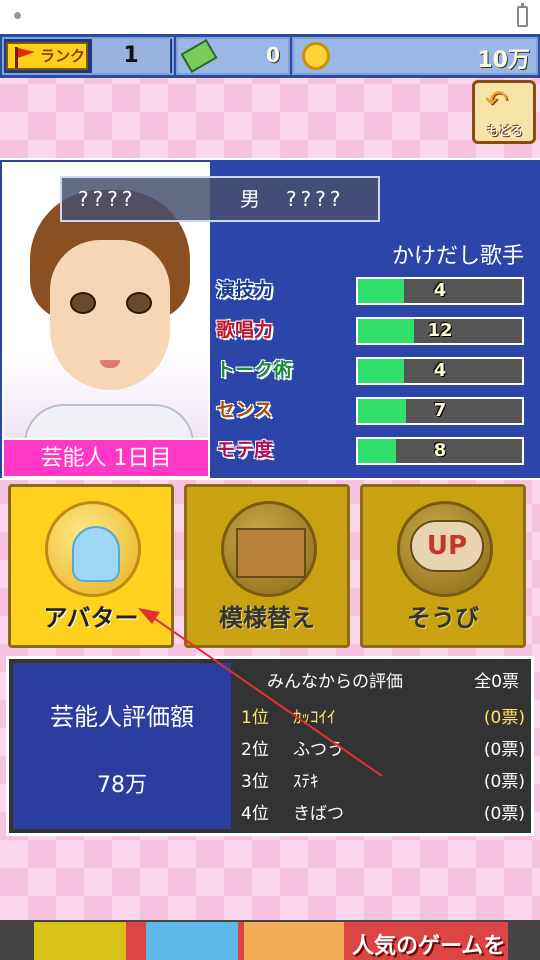  I want to click on top-bar: ランク 1 0 10万, so click(270, 56).